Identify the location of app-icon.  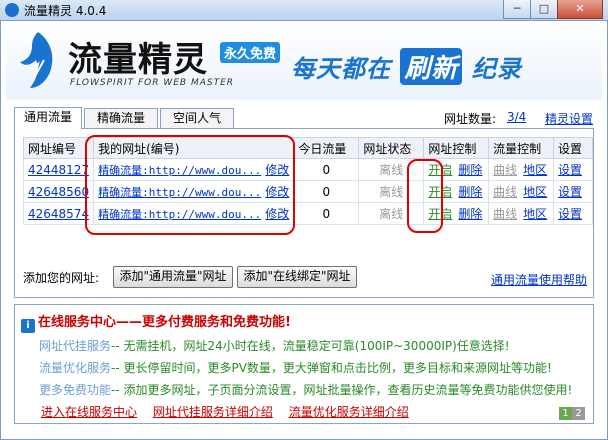
(12, 10).